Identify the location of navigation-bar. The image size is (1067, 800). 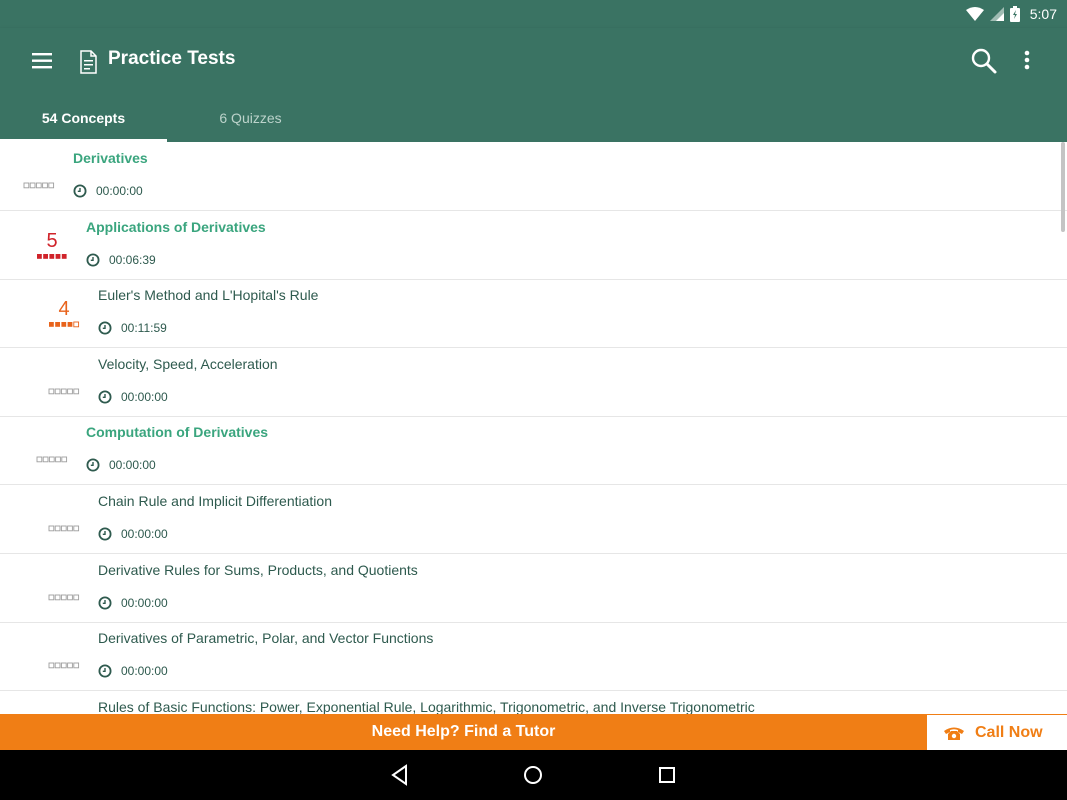
(533, 775).